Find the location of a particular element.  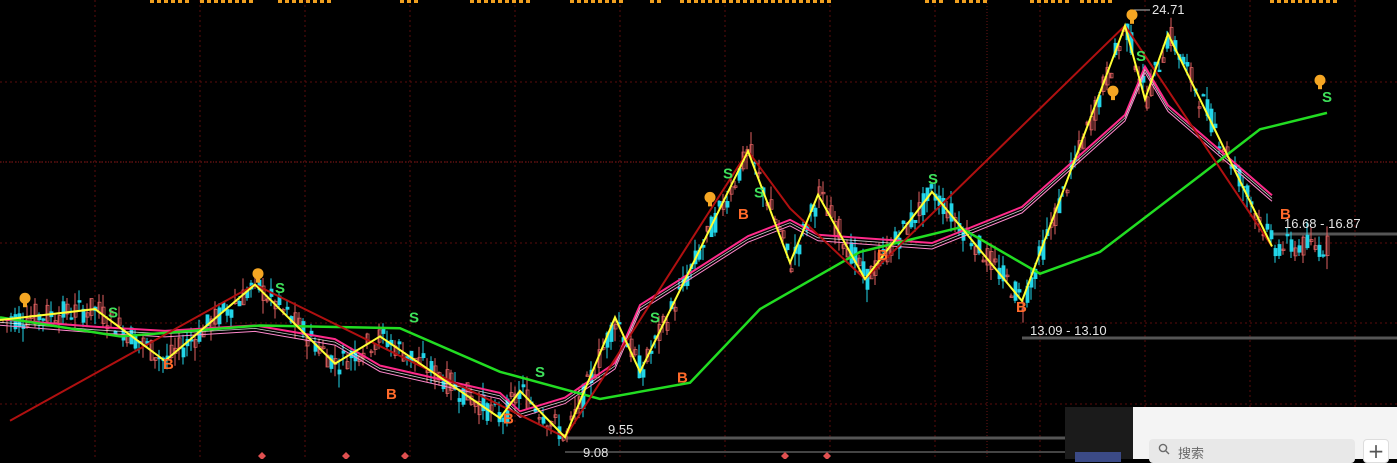

overlay-sidebar is located at coordinates (1099, 434).